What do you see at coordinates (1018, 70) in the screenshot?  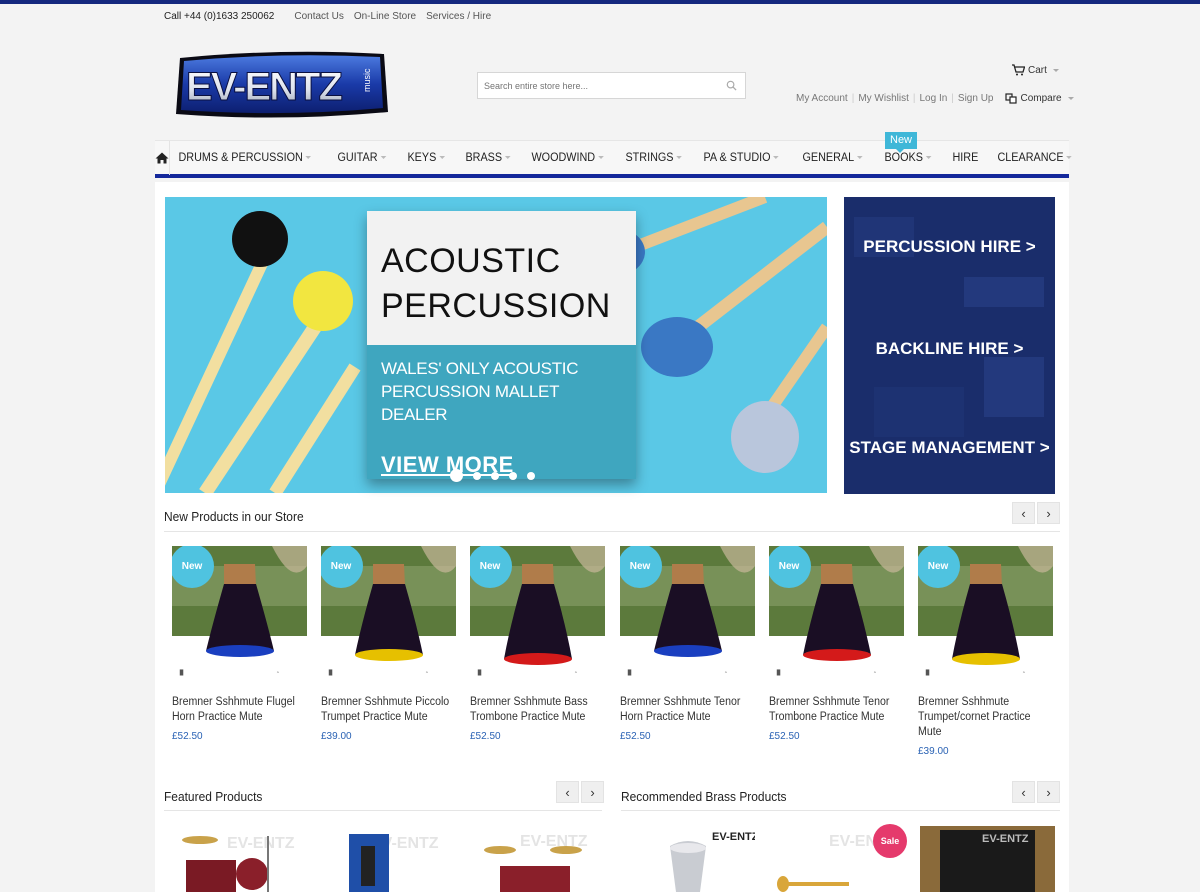 I see `cart-icon` at bounding box center [1018, 70].